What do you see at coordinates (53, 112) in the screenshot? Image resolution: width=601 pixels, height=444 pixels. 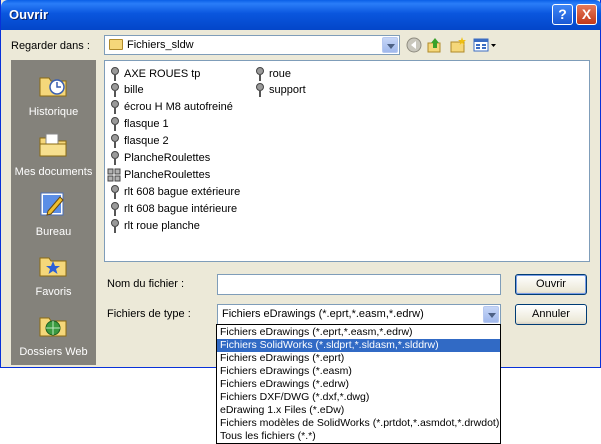 I see `place-label: Historique` at bounding box center [53, 112].